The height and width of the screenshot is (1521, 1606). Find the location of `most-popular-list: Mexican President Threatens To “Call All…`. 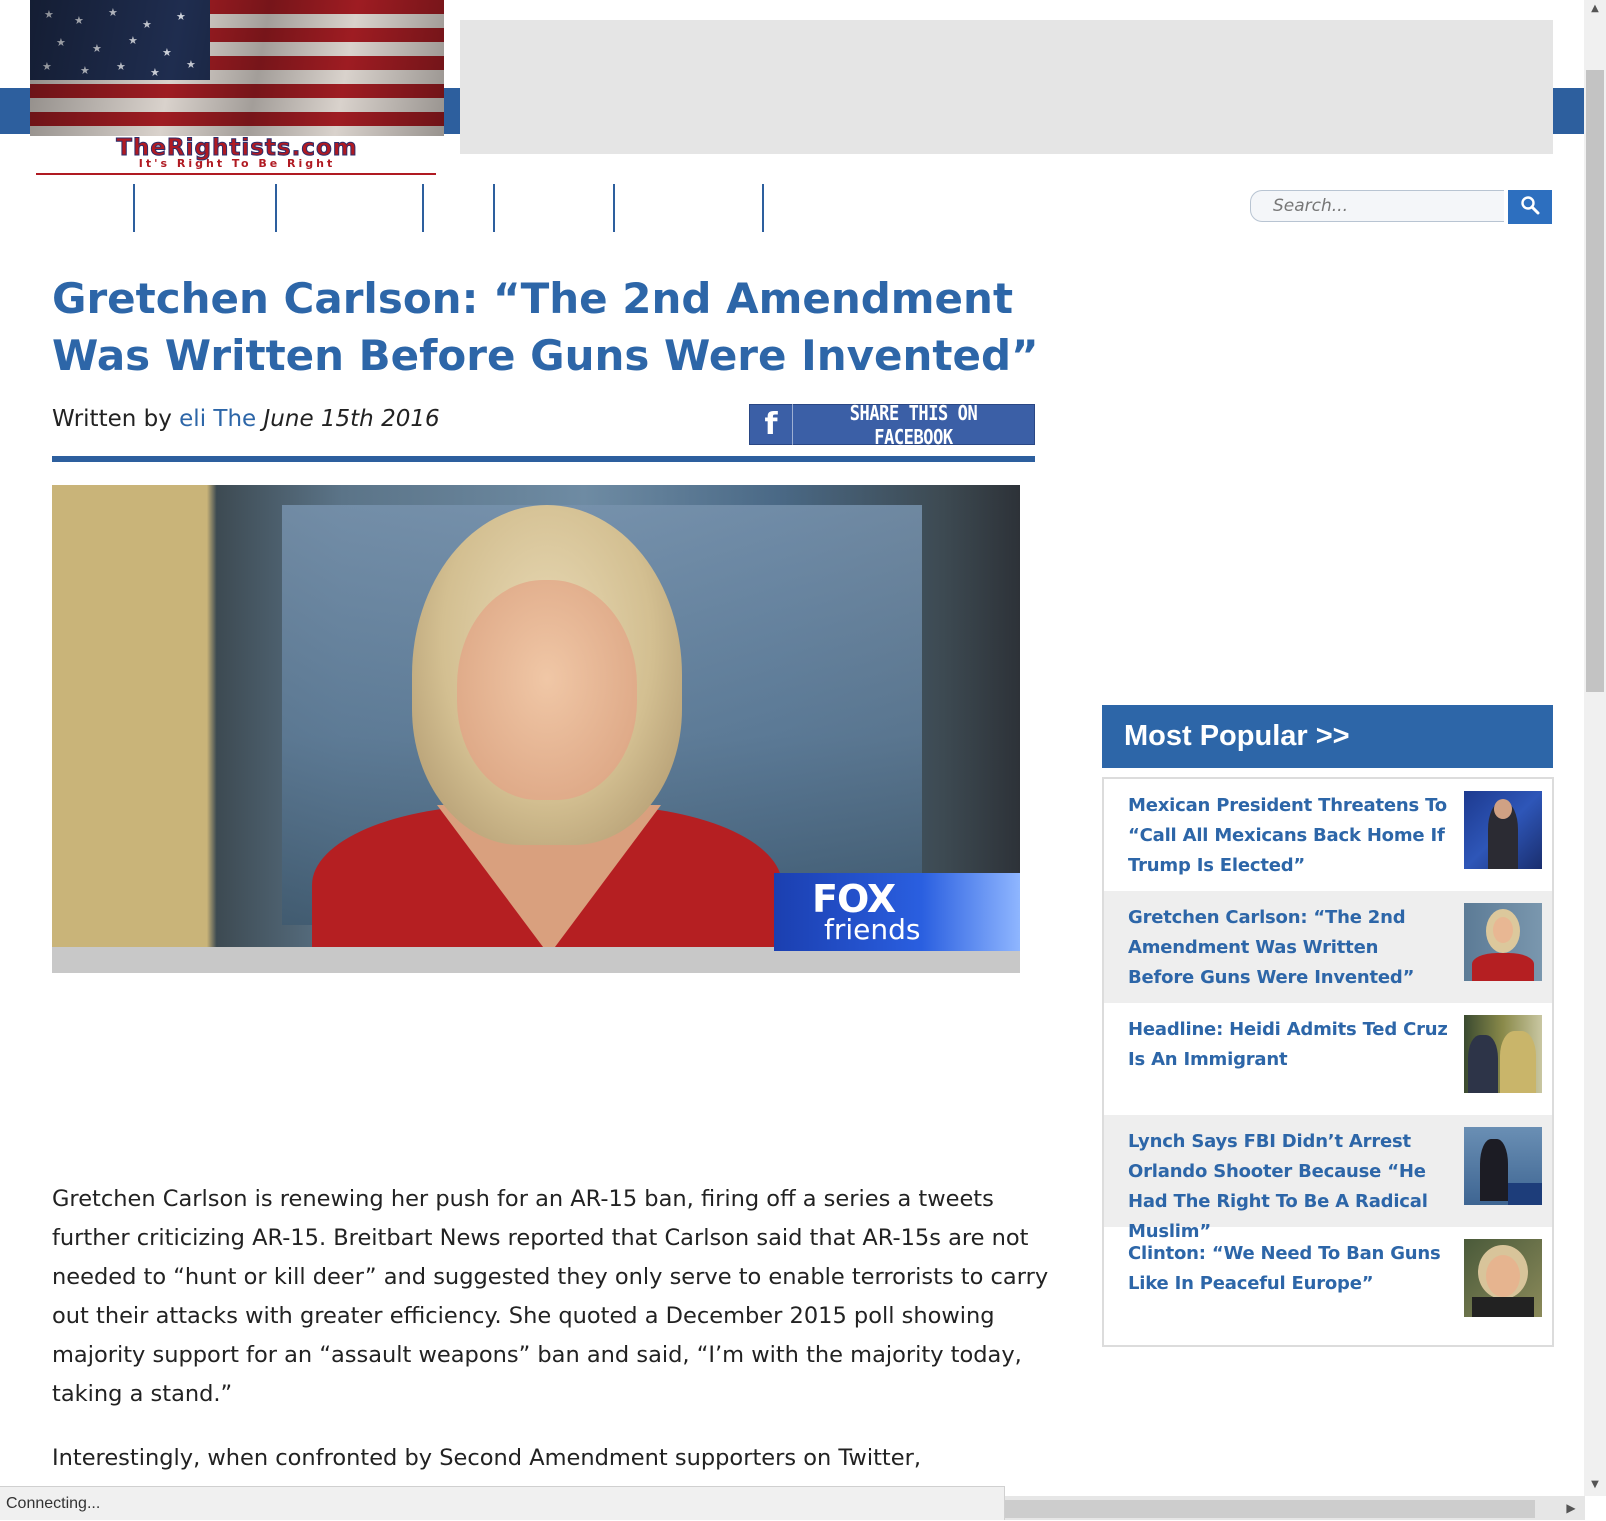

most-popular-list: Mexican President Threatens To “Call All… is located at coordinates (1328, 1062).